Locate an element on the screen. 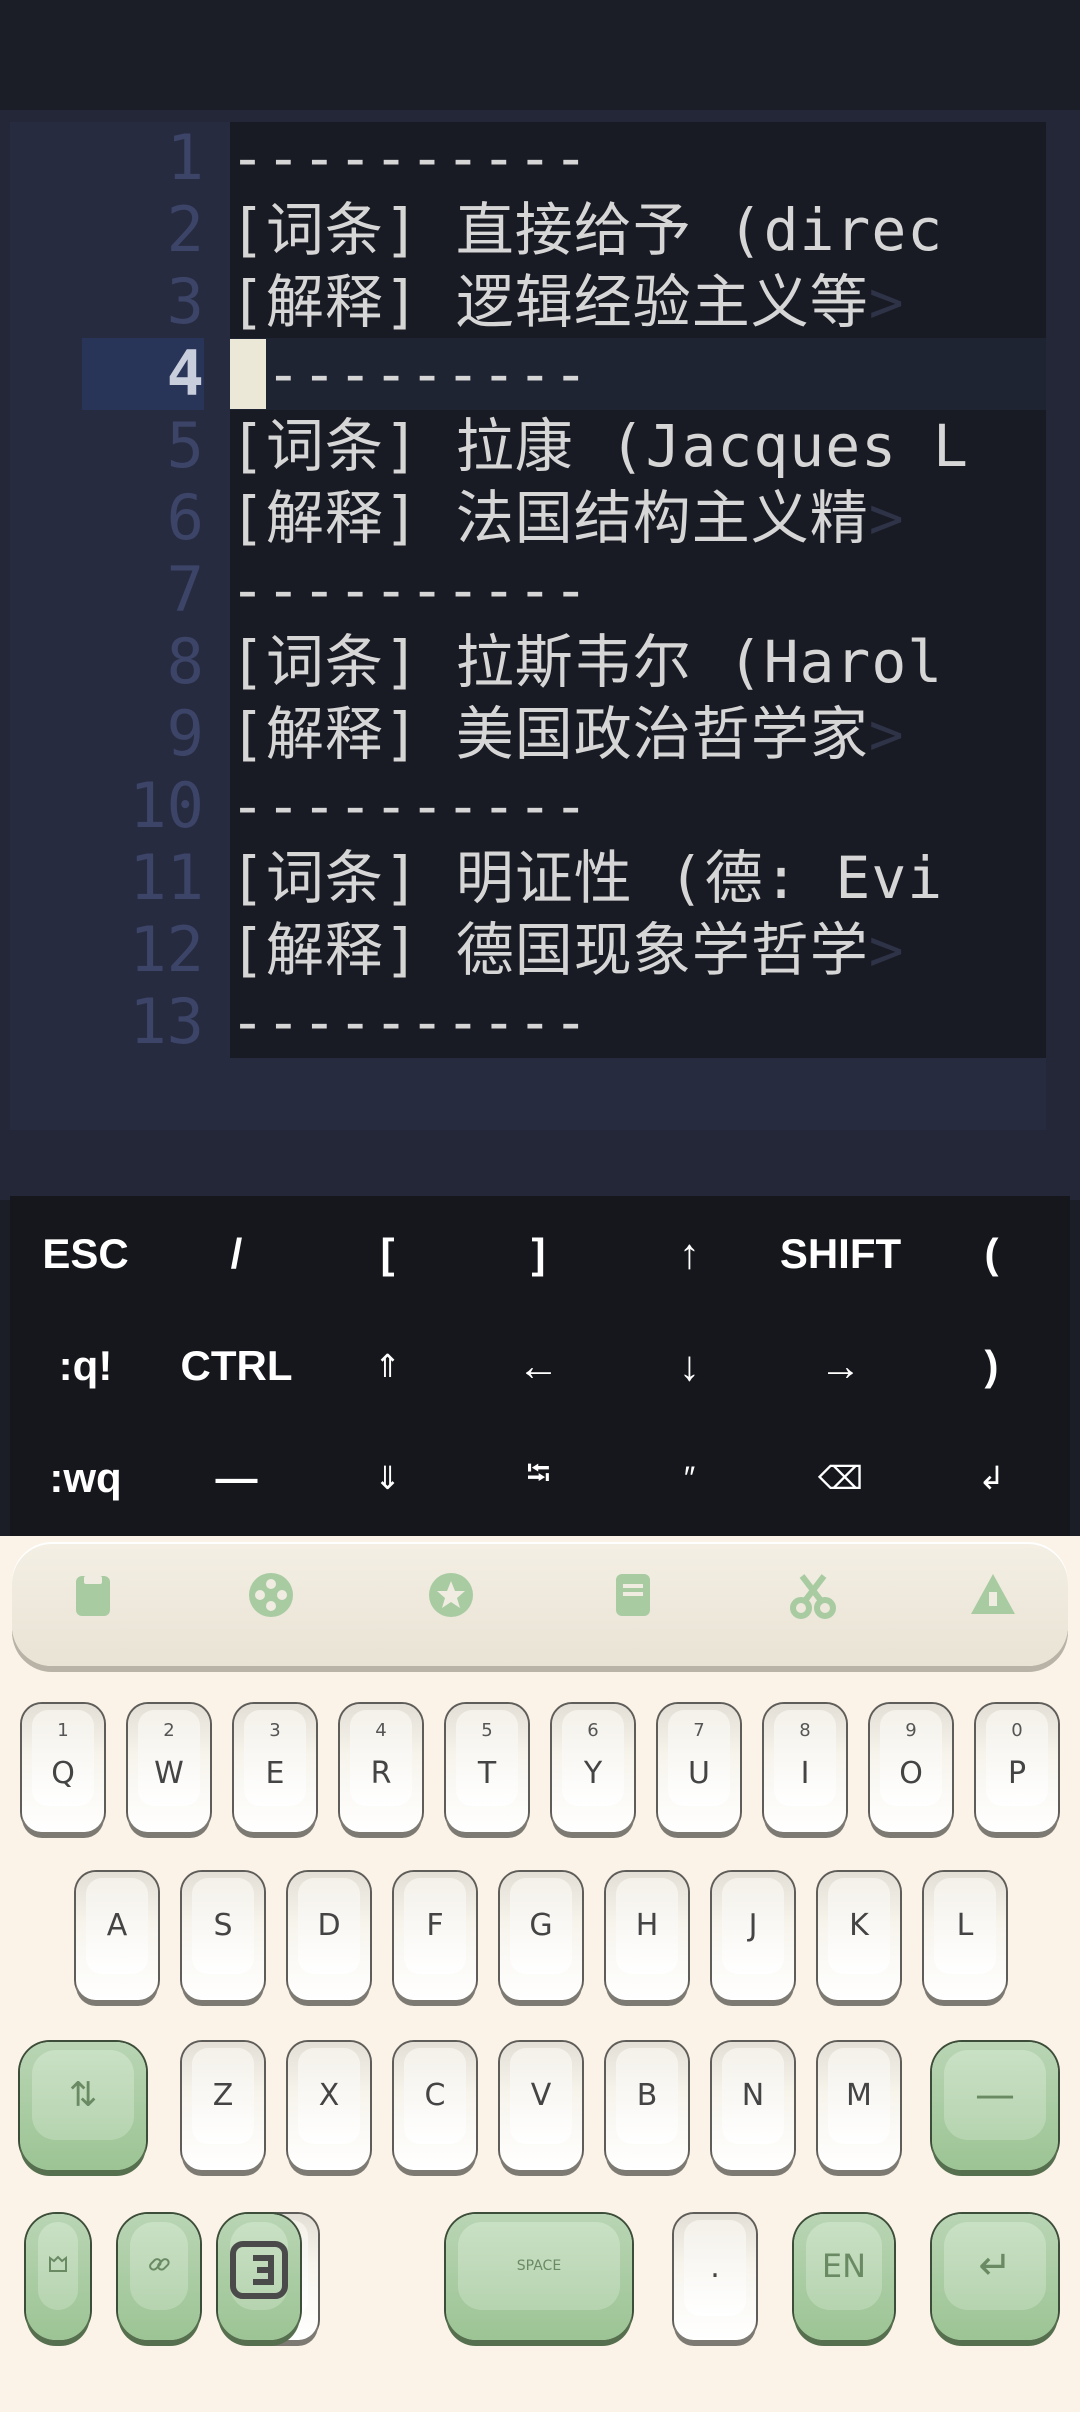 The width and height of the screenshot is (1080, 2412). code-line: [解释] 德国现象学哲学> is located at coordinates (567, 950).